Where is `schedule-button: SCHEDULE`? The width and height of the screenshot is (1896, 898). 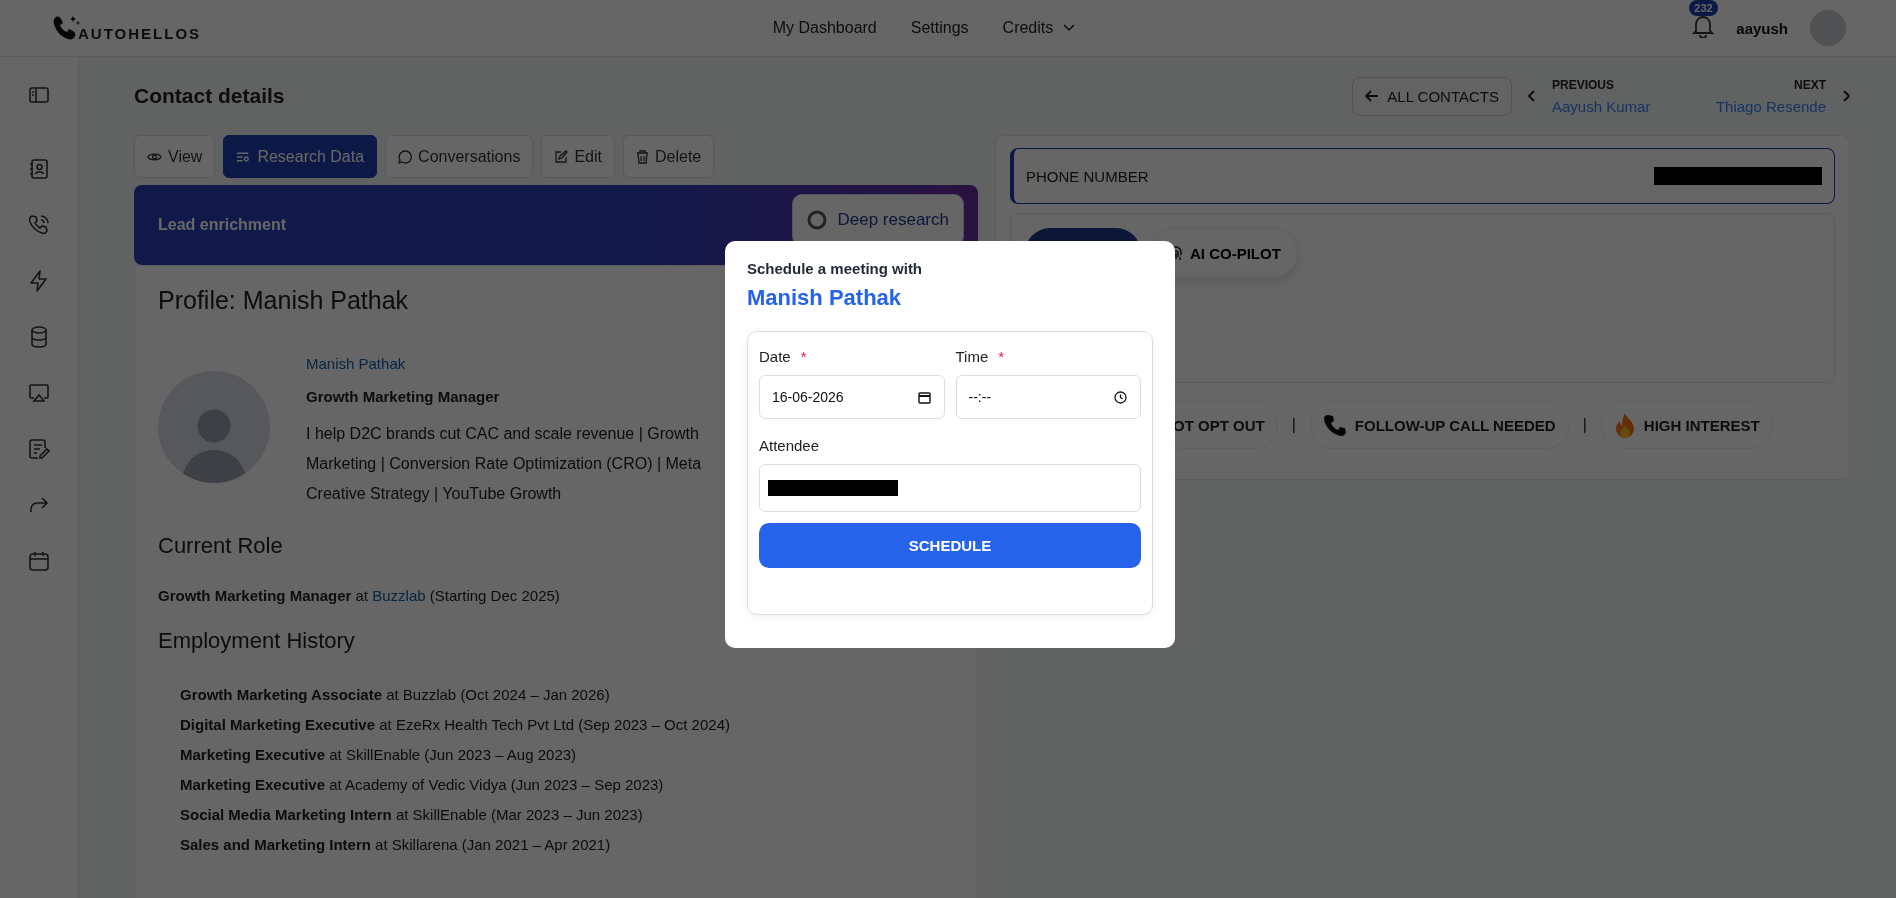 schedule-button: SCHEDULE is located at coordinates (950, 545).